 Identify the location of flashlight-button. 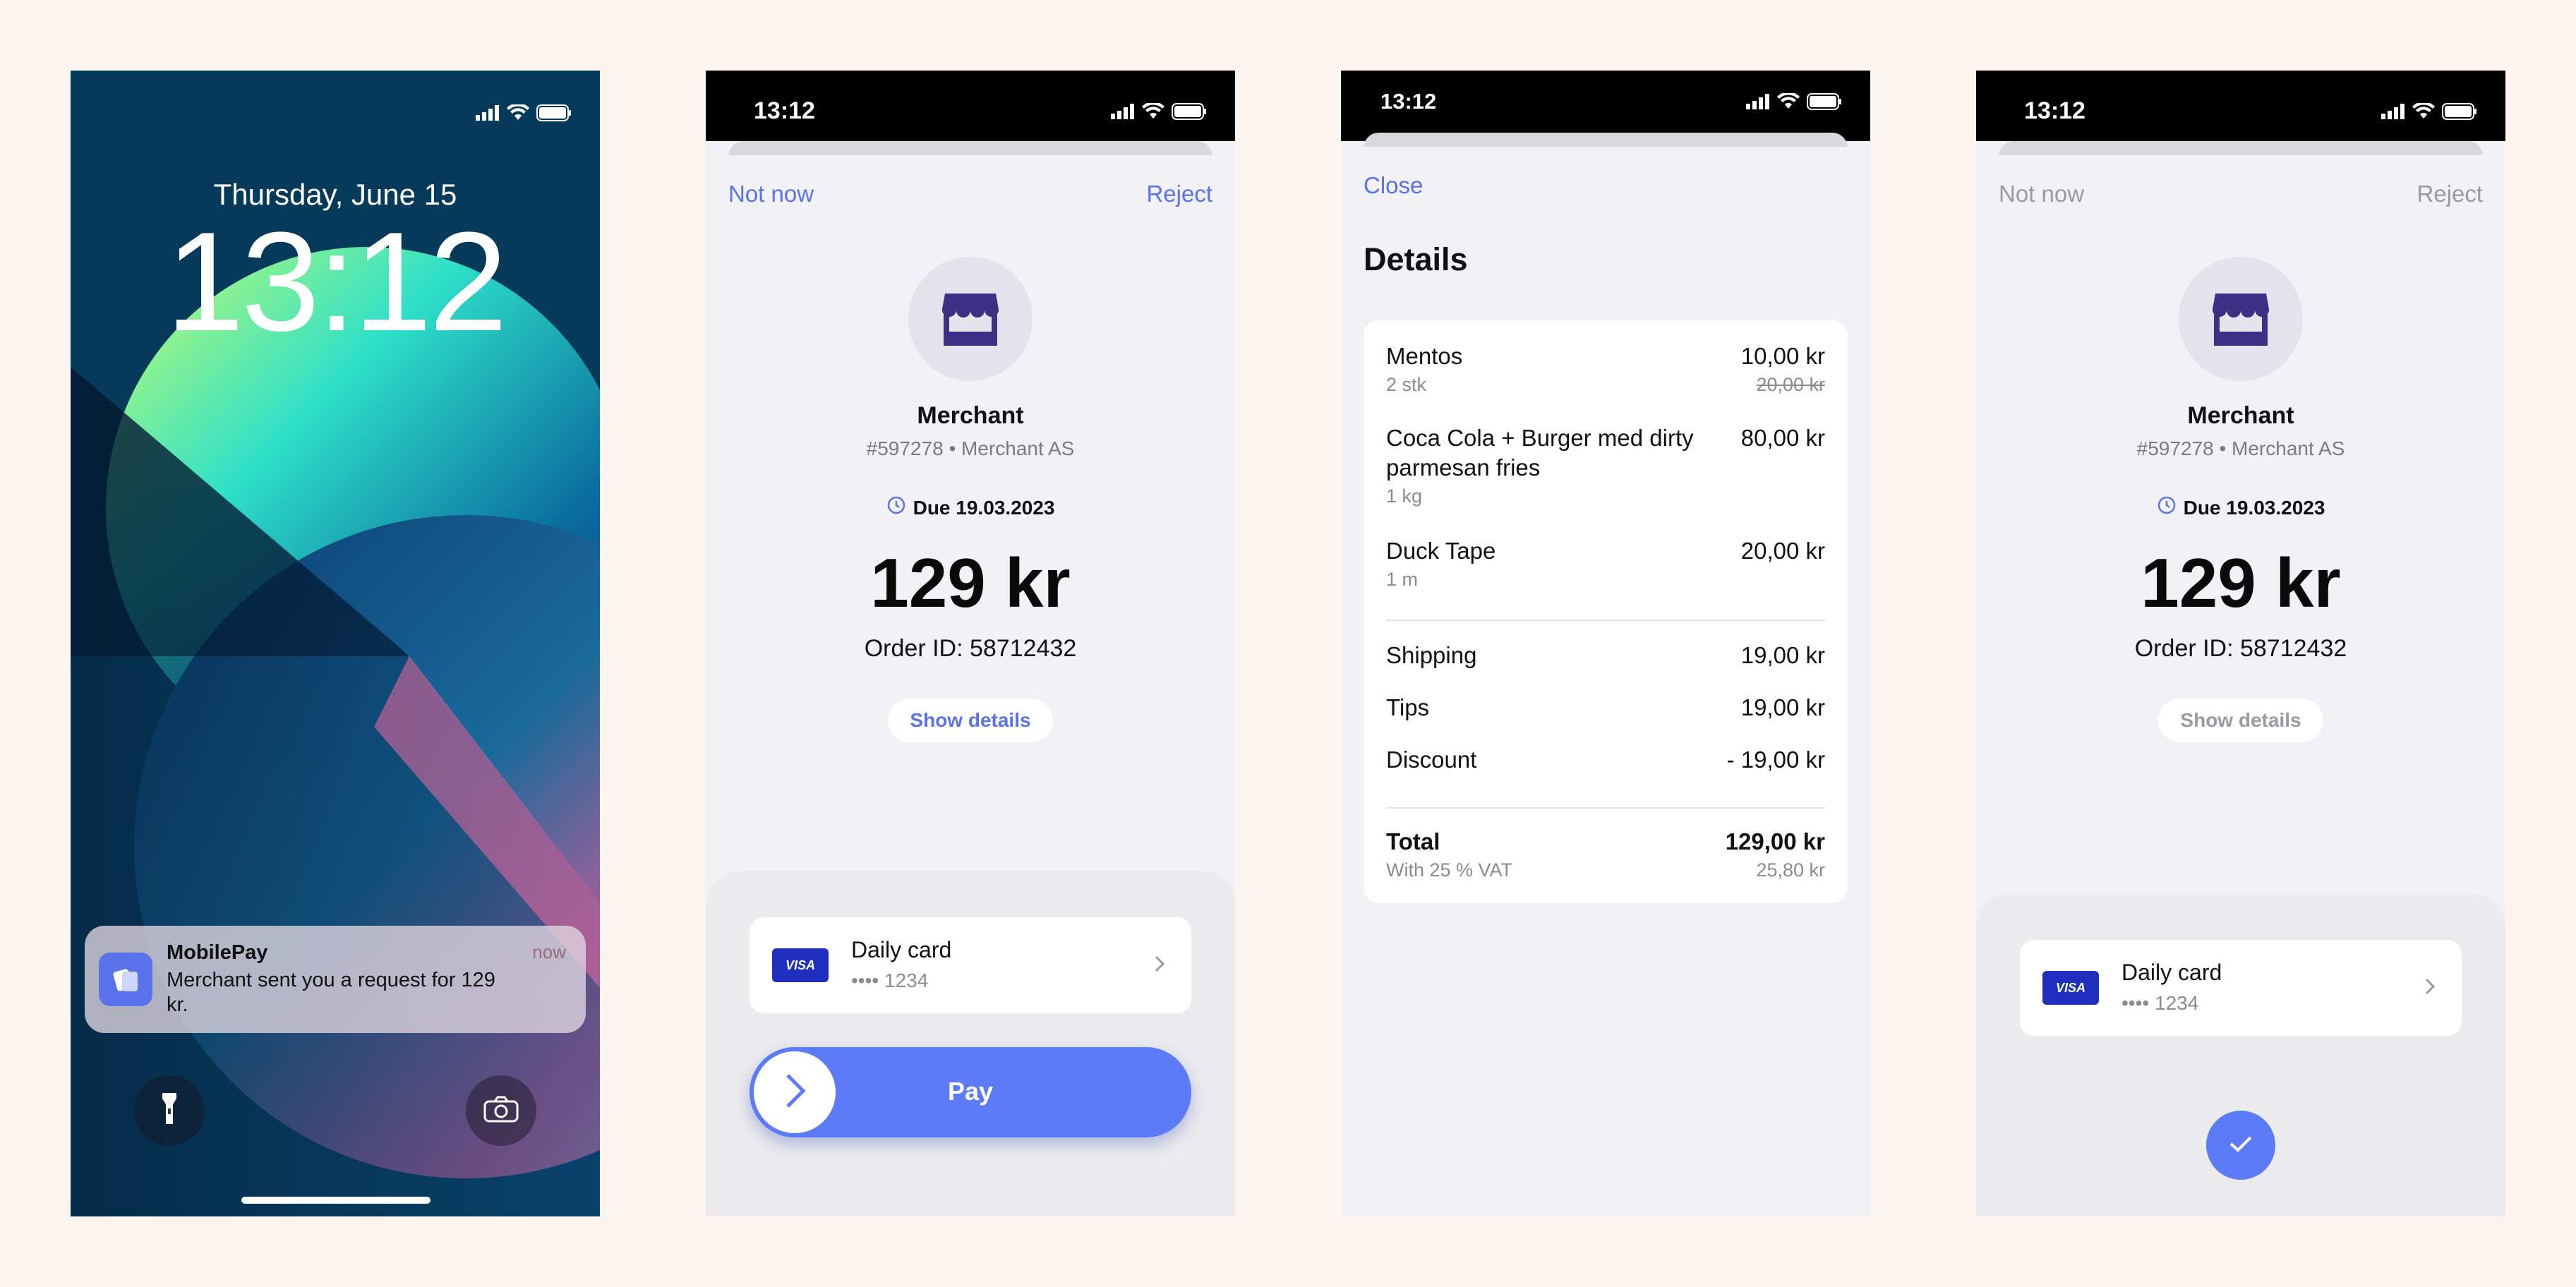
(169, 1110).